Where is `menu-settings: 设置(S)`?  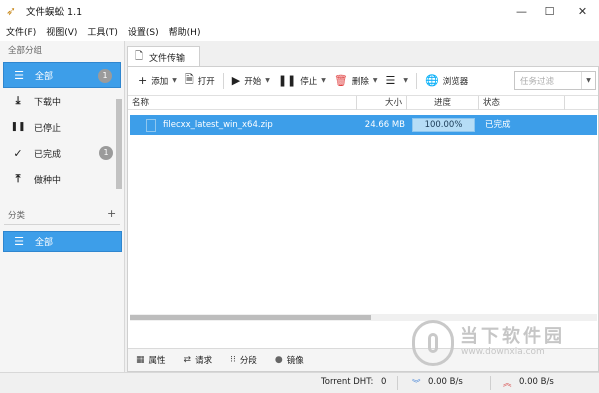
menu-settings: 设置(S) is located at coordinates (143, 31).